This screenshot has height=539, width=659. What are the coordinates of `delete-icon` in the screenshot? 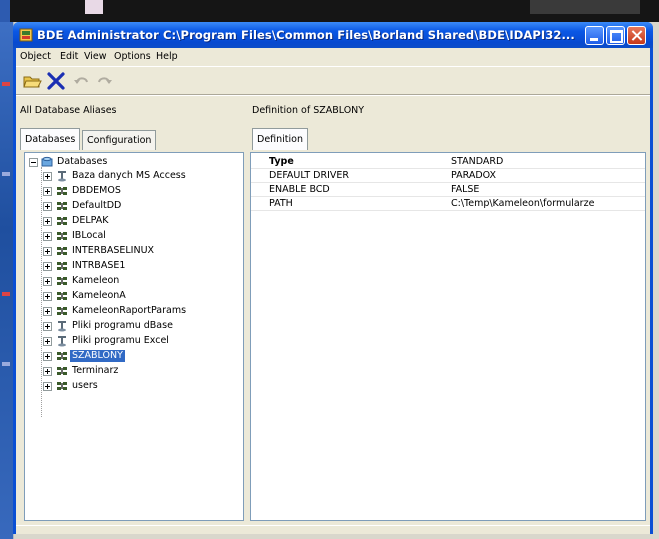 It's located at (56, 81).